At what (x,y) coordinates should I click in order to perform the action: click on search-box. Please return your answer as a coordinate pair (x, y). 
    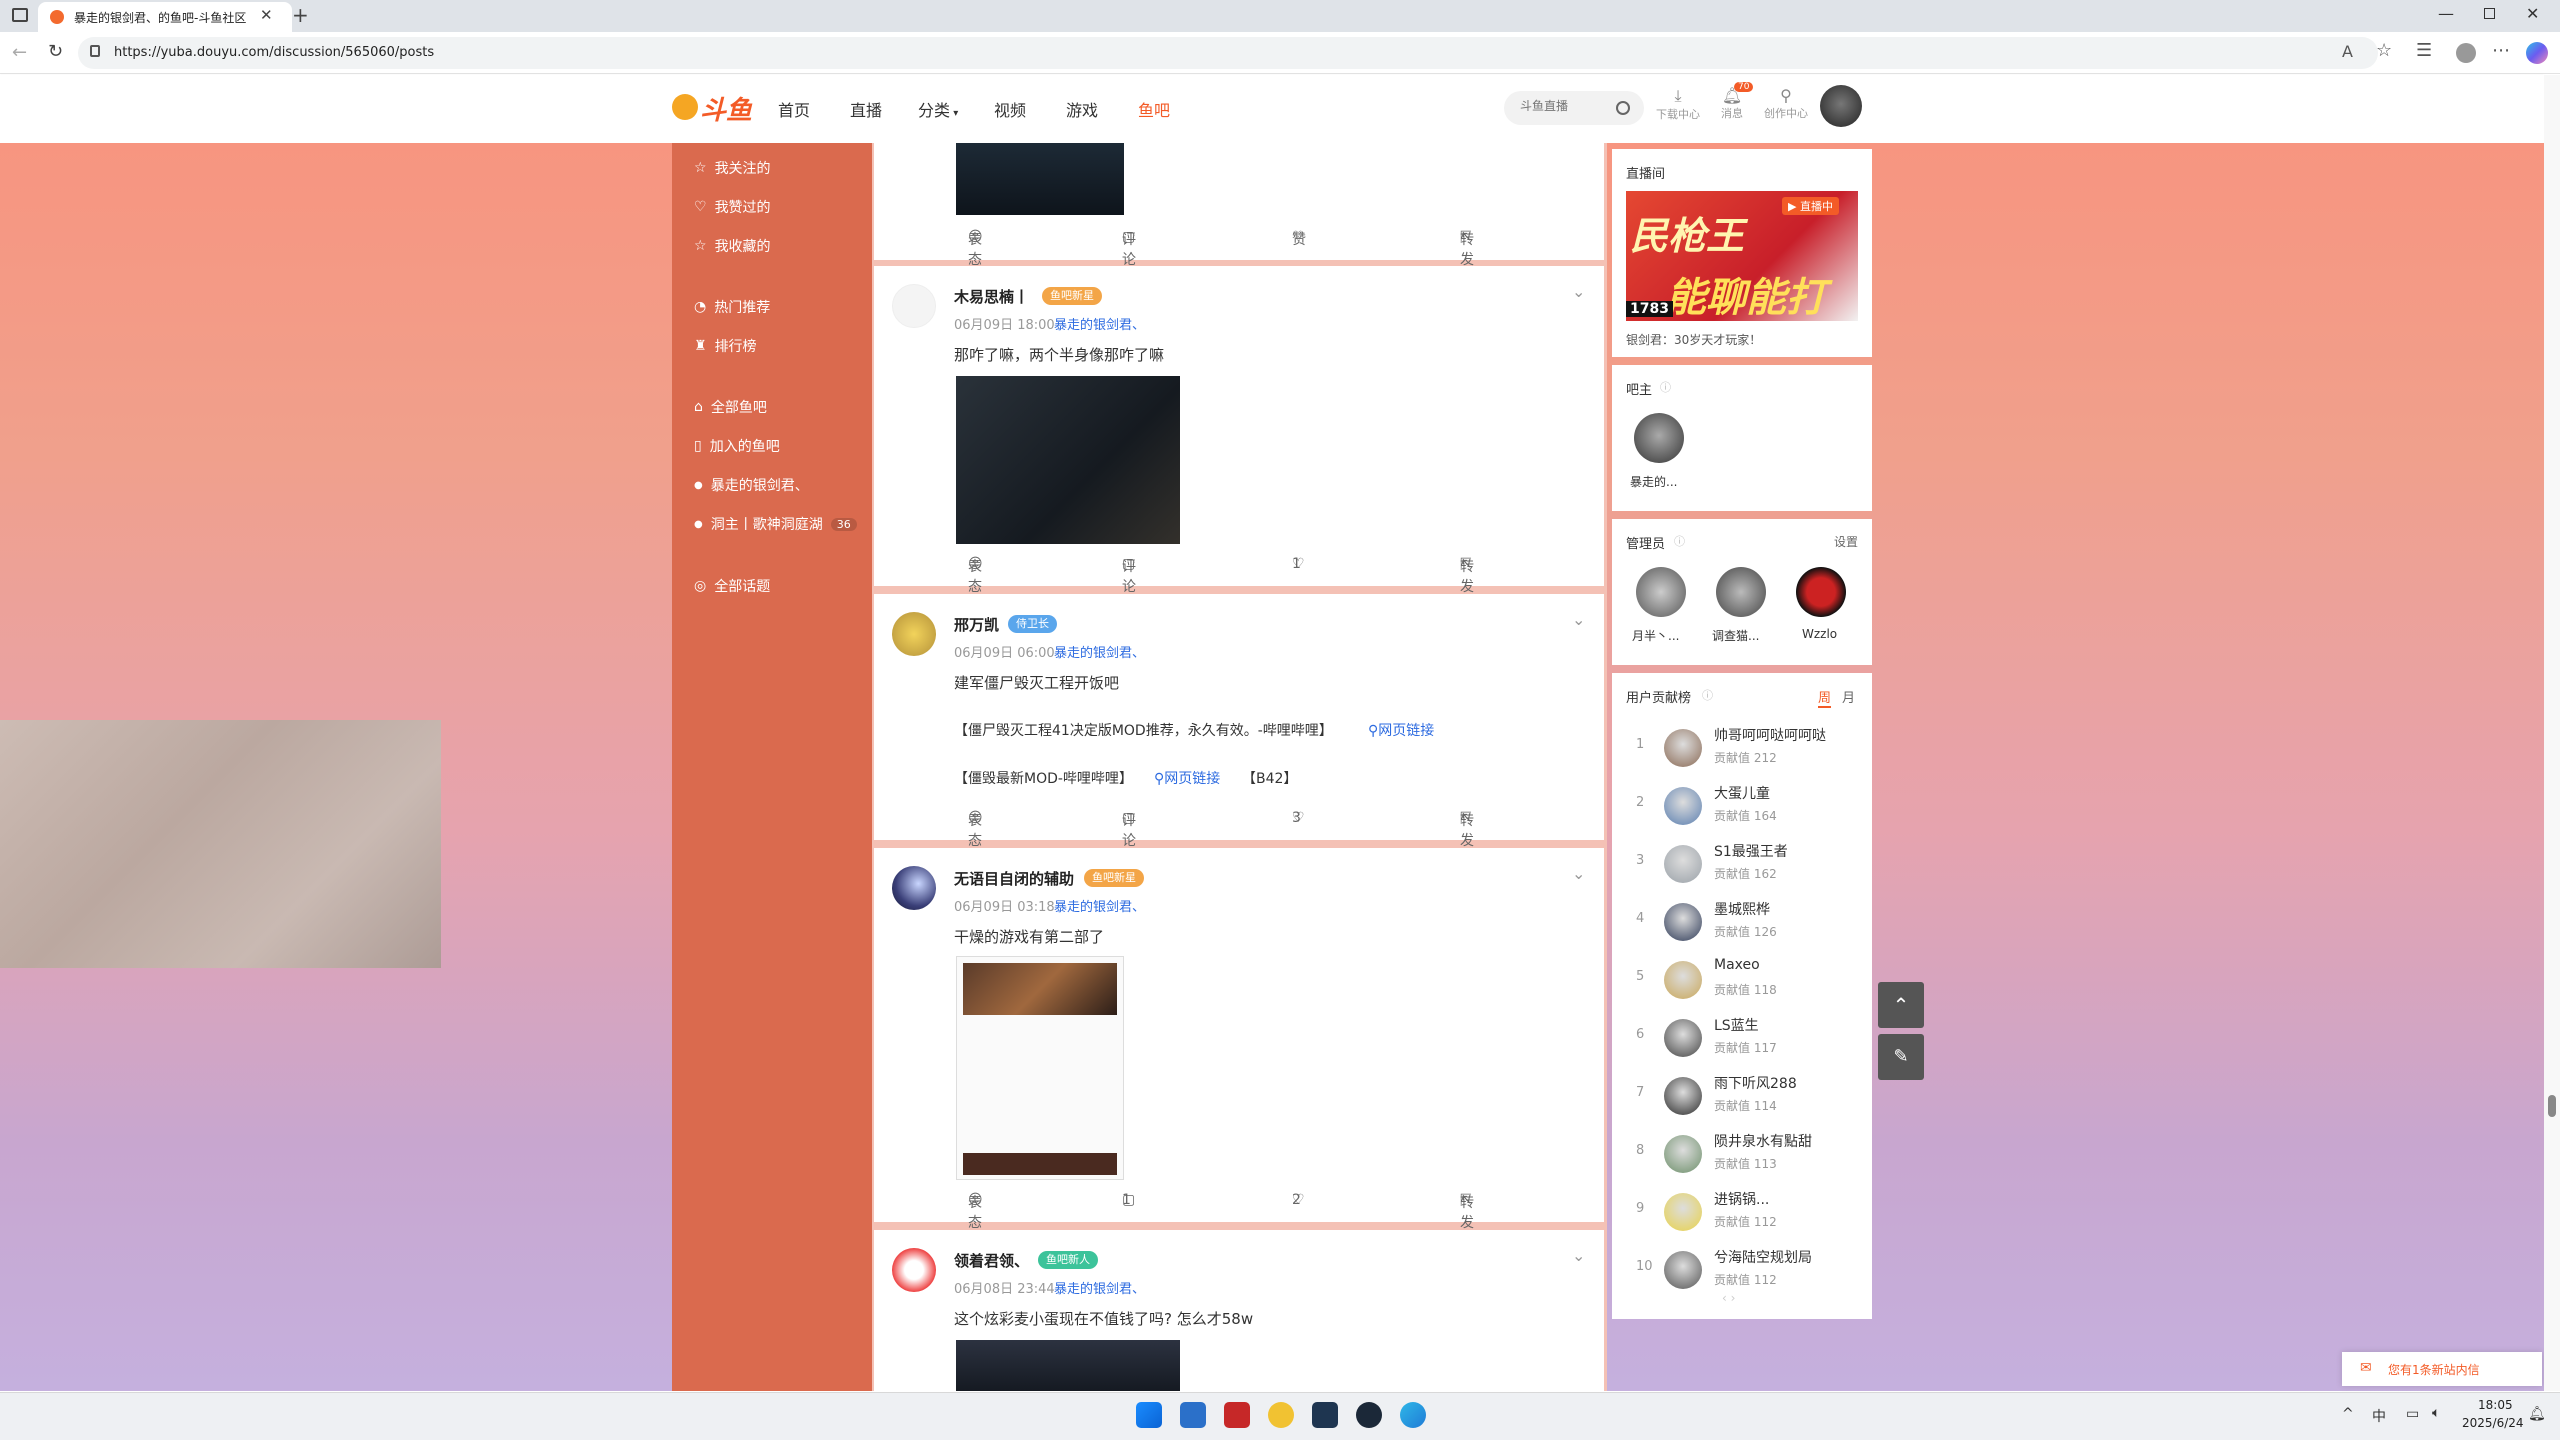
    Looking at the image, I should click on (1574, 108).